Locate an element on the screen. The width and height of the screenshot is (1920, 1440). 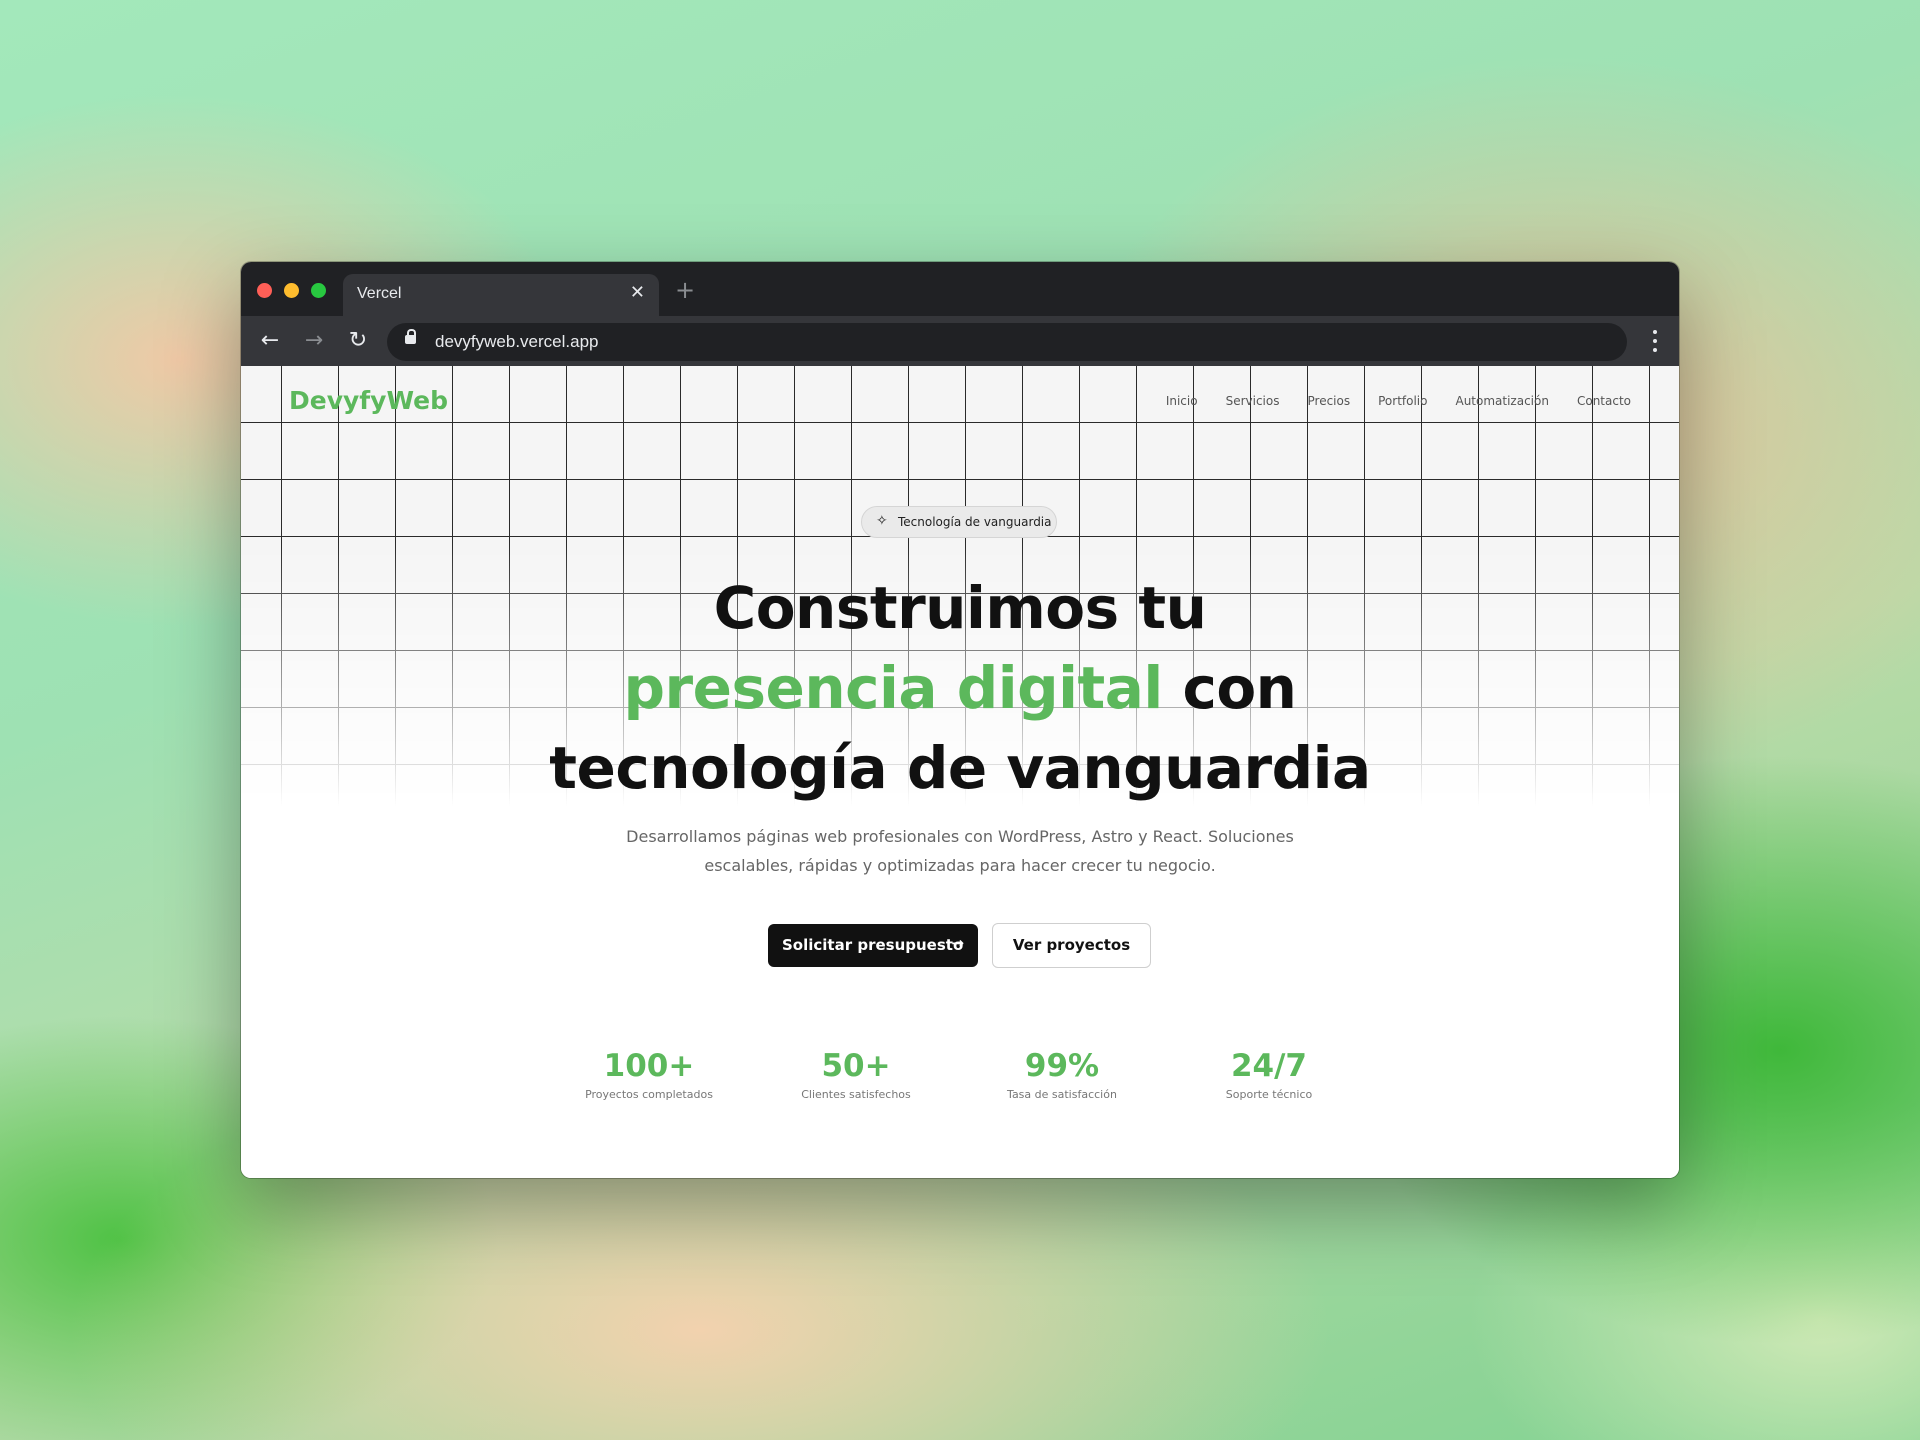
window-controls is located at coordinates (291, 290).